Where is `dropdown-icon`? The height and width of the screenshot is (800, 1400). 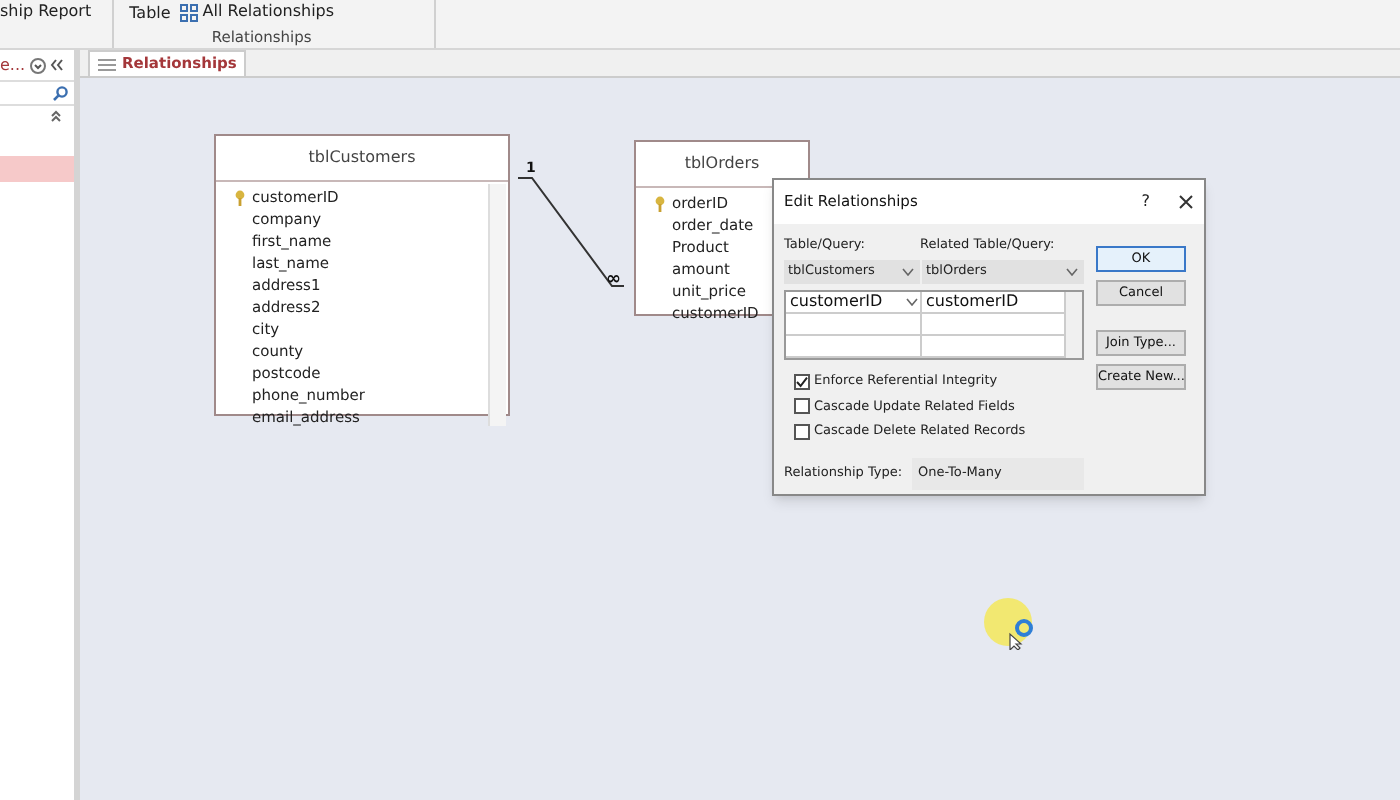
dropdown-icon is located at coordinates (37, 65).